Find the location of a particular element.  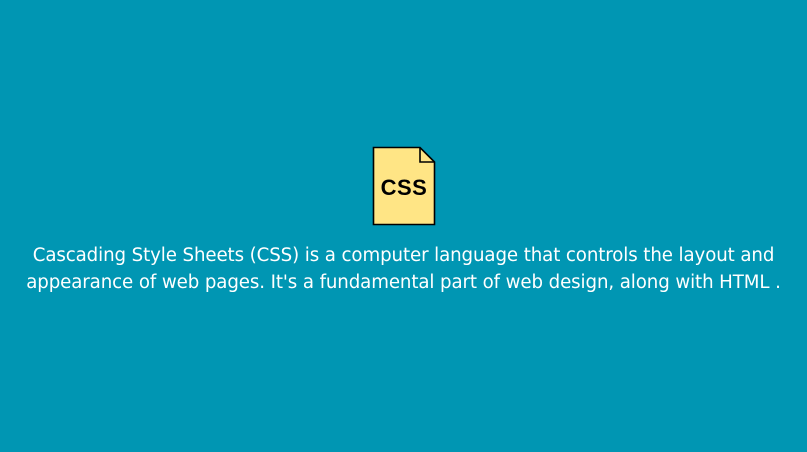

file-type-label: CSS is located at coordinates (404, 187).